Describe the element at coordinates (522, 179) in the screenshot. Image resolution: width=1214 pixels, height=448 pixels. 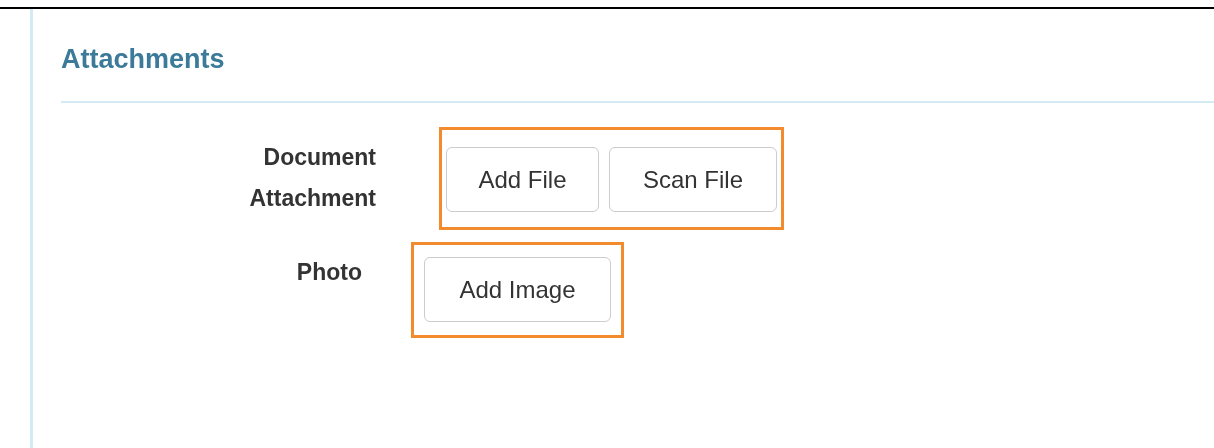
I see `file-button: Add File` at that location.